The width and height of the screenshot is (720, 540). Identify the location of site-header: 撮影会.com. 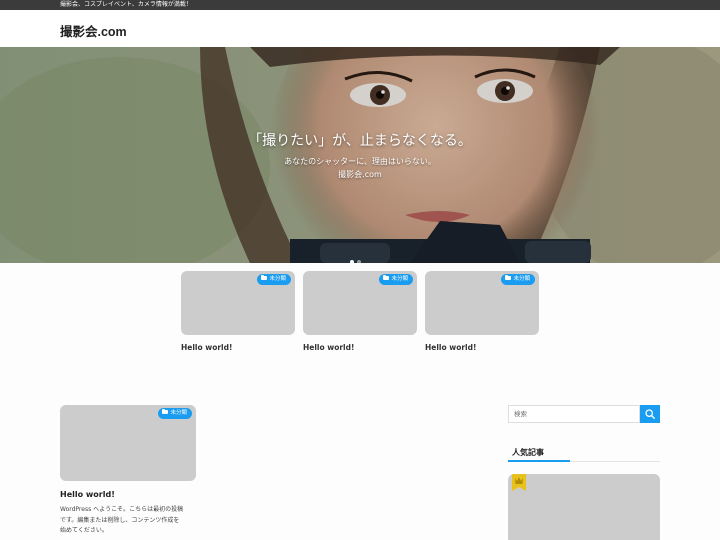
(360, 28).